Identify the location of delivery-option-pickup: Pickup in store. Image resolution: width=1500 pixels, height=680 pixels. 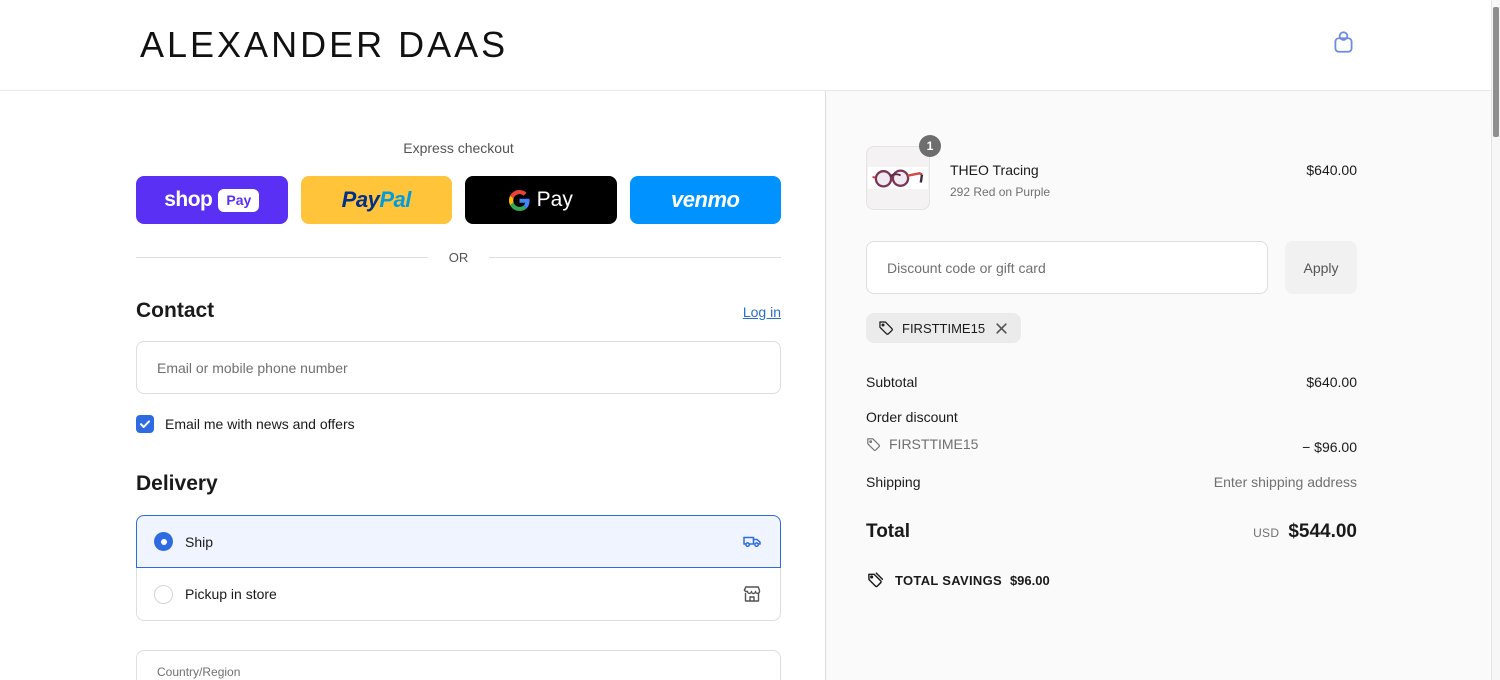
(458, 594).